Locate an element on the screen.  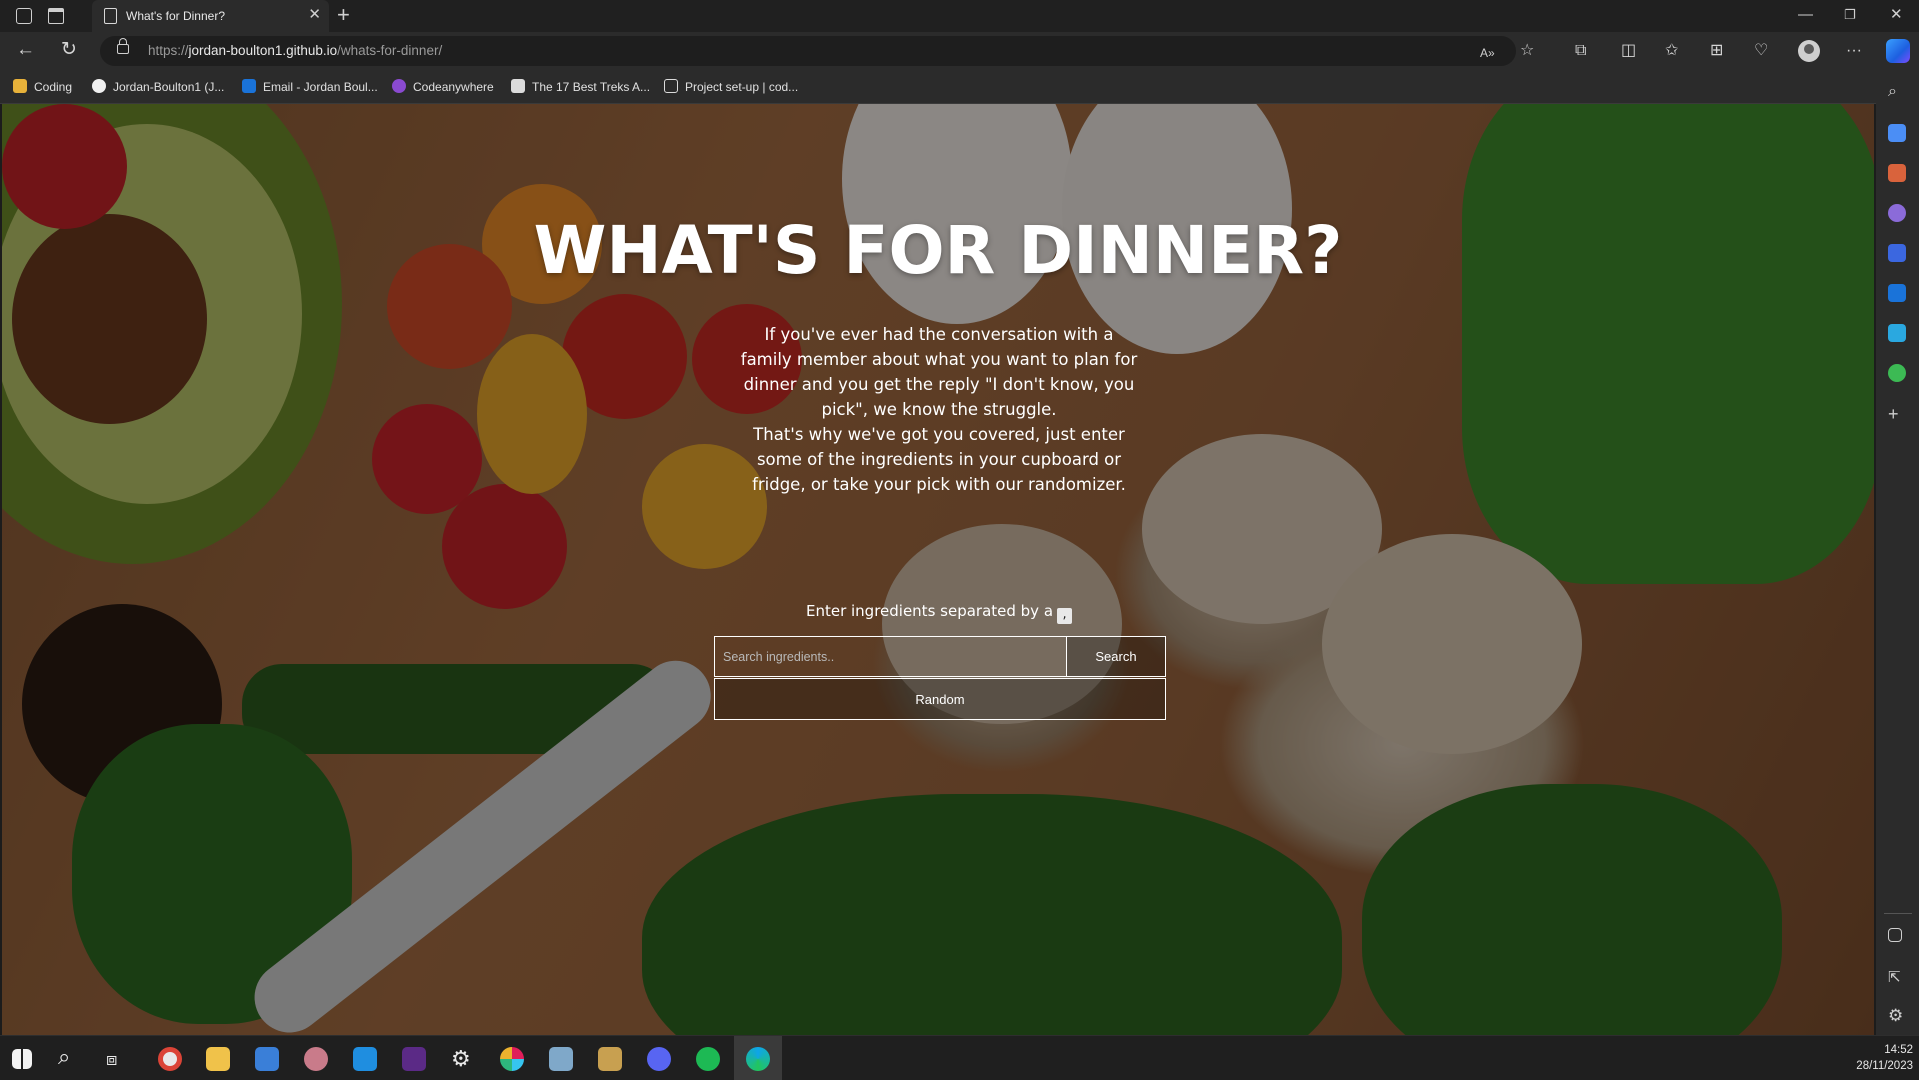
tab-strip: What's for Dinner? ✕ + — ❐ ✕ is located at coordinates (959, 16).